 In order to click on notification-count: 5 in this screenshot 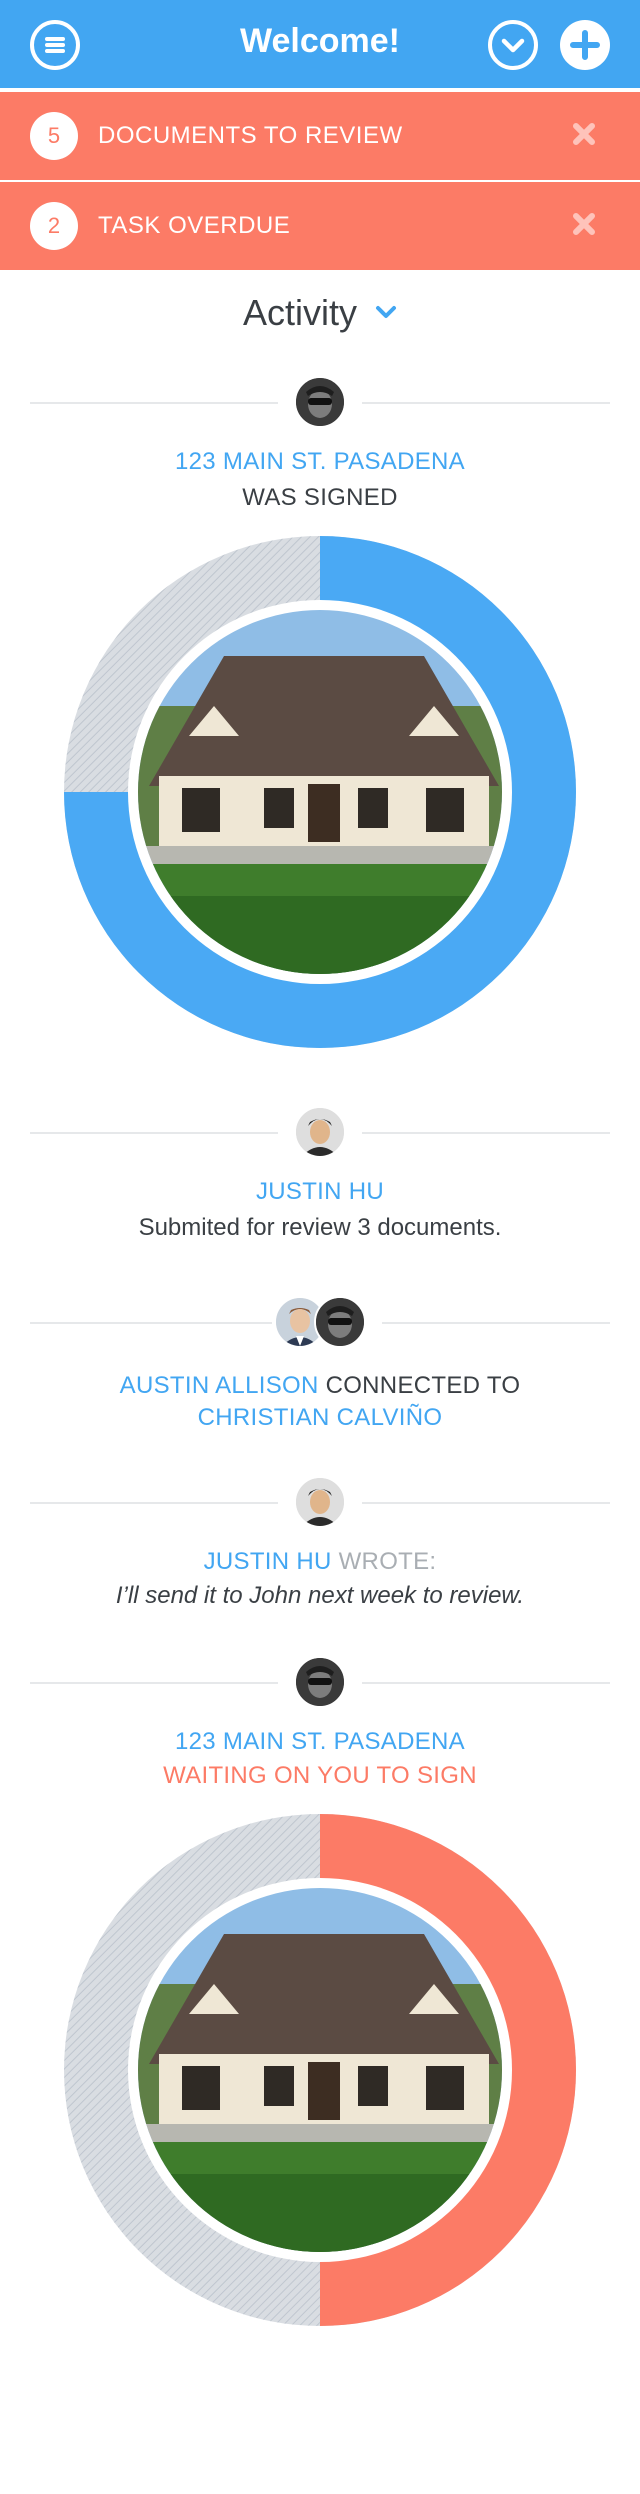, I will do `click(54, 136)`.